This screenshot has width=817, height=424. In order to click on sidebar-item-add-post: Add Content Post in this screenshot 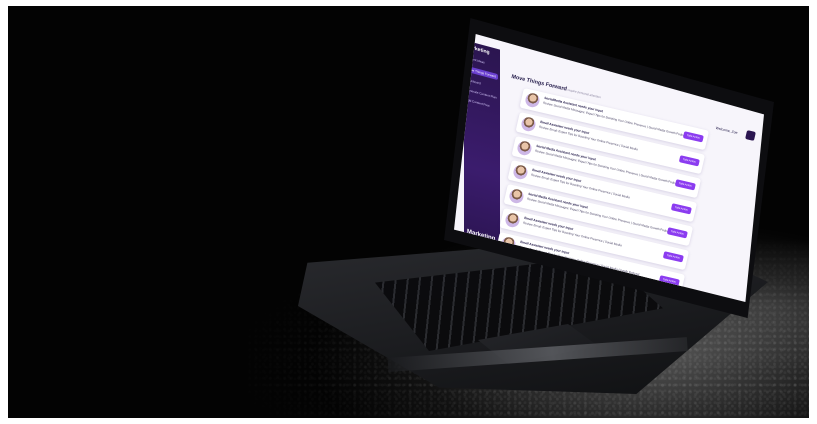, I will do `click(482, 104)`.